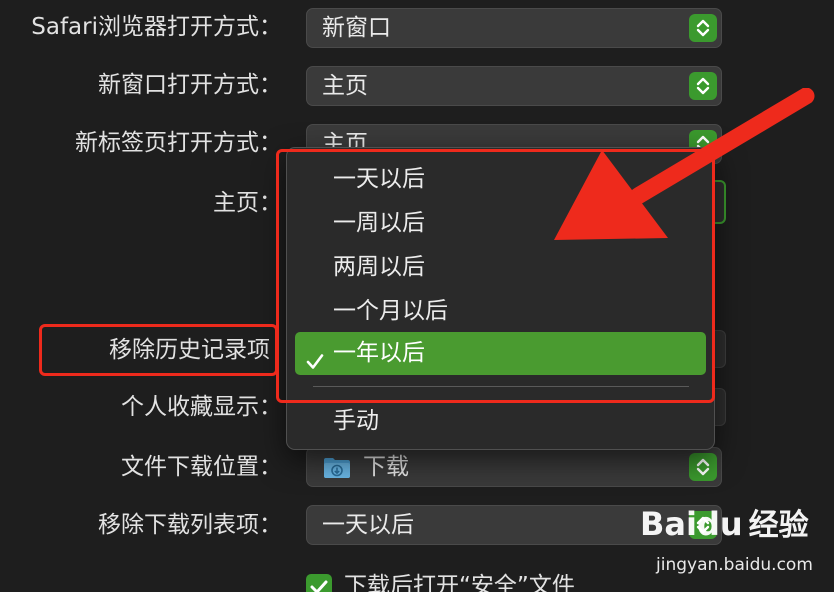  I want to click on label-new-tab-opens-with: 新标签页打开方式：, so click(178, 143).